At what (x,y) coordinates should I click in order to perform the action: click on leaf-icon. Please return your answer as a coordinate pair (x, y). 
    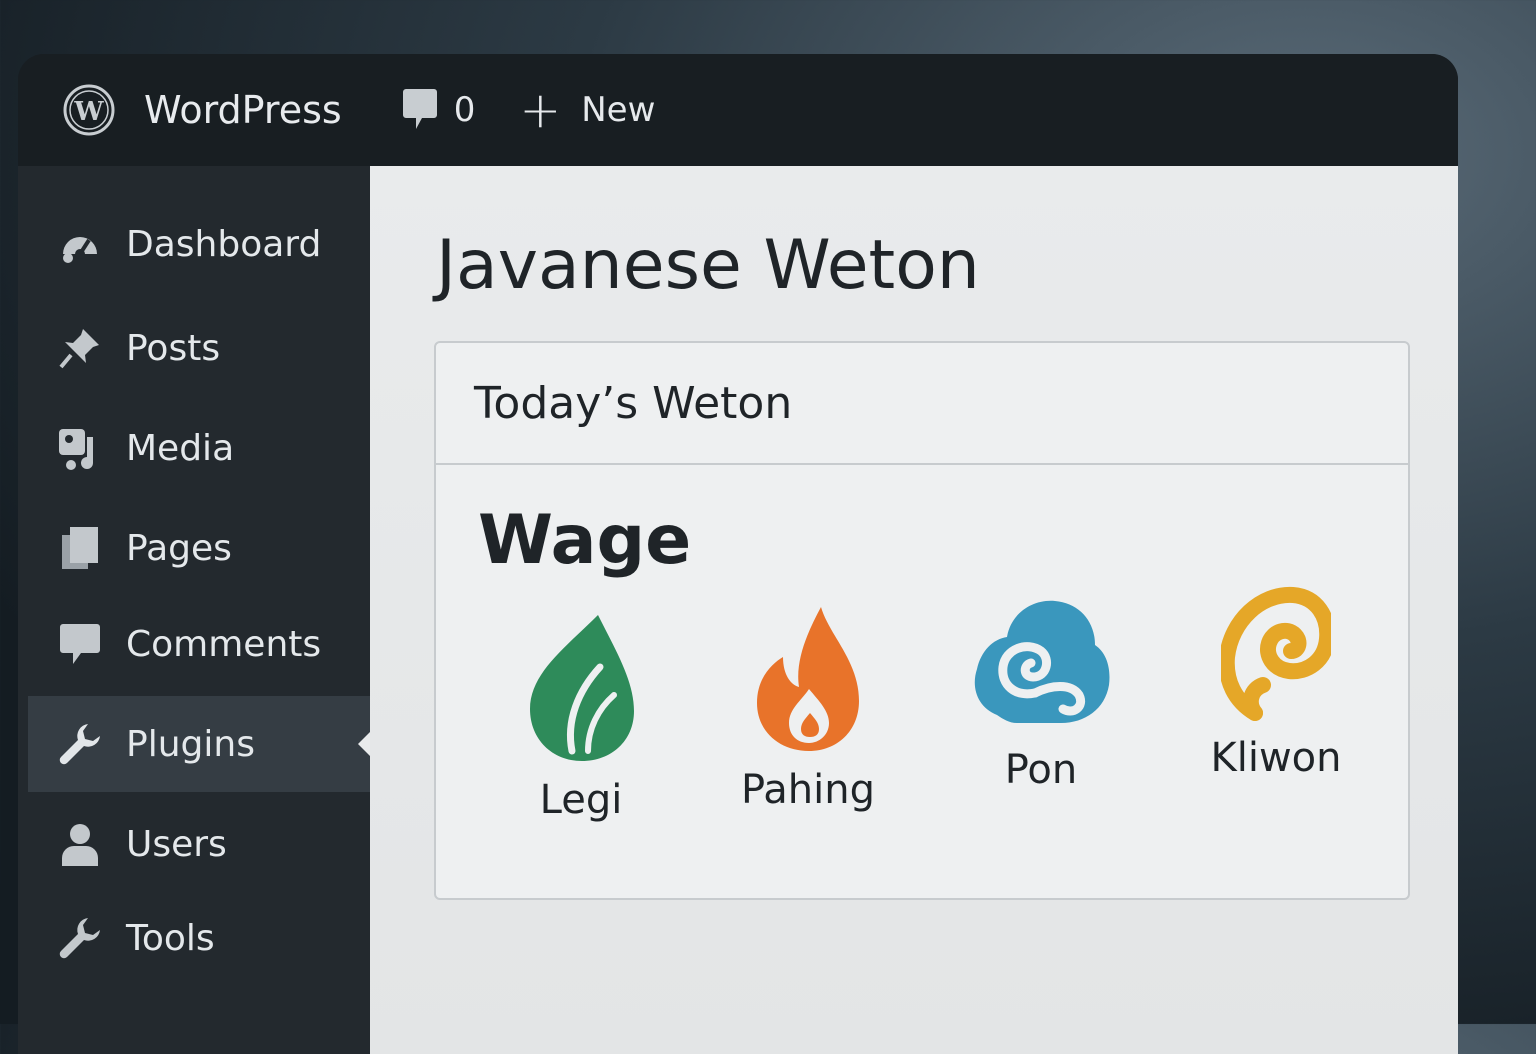
    Looking at the image, I should click on (582, 688).